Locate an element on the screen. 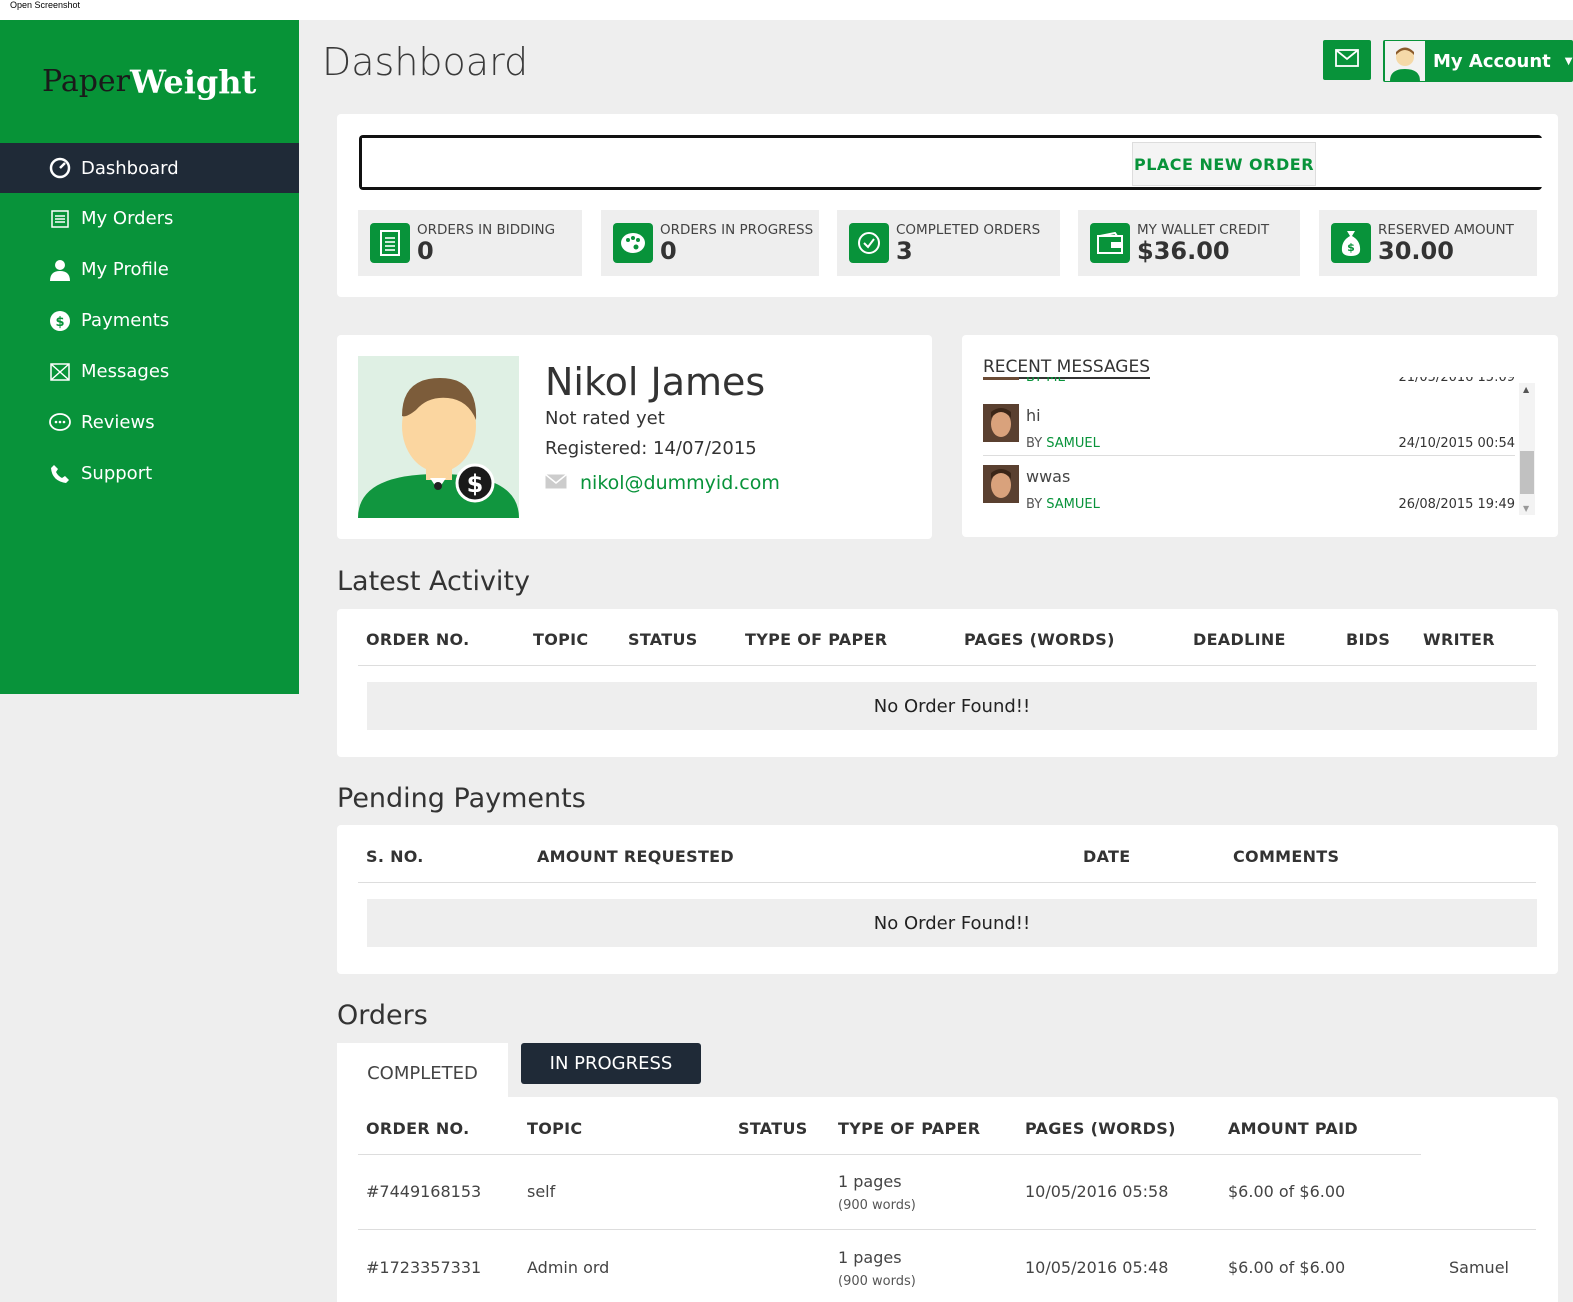 Image resolution: width=1573 pixels, height=1302 pixels. messages-button is located at coordinates (1347, 60).